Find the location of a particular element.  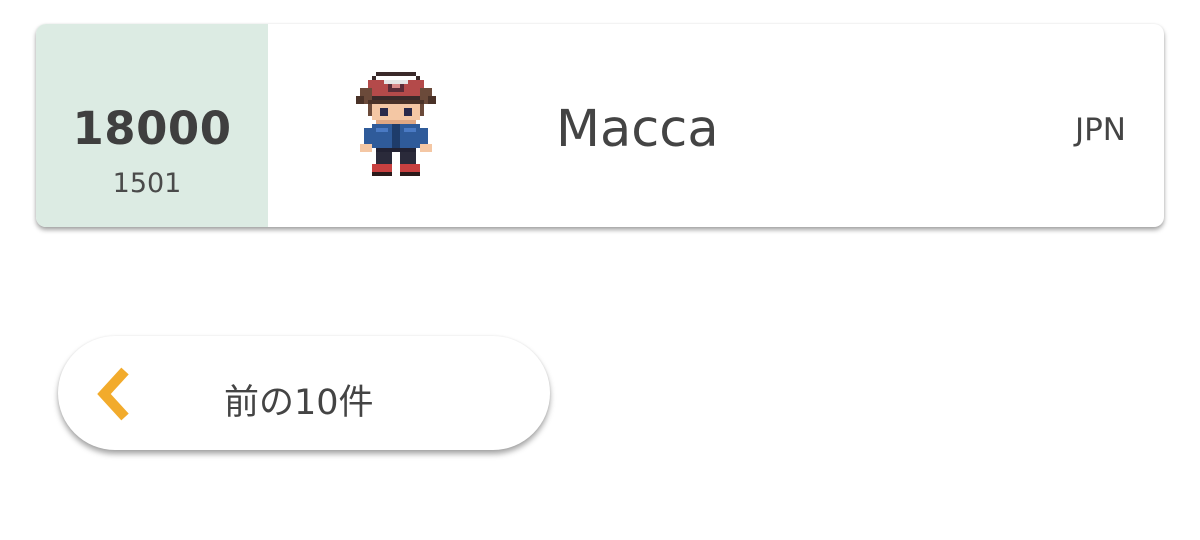

score-cell: 18000 1501 is located at coordinates (152, 125).